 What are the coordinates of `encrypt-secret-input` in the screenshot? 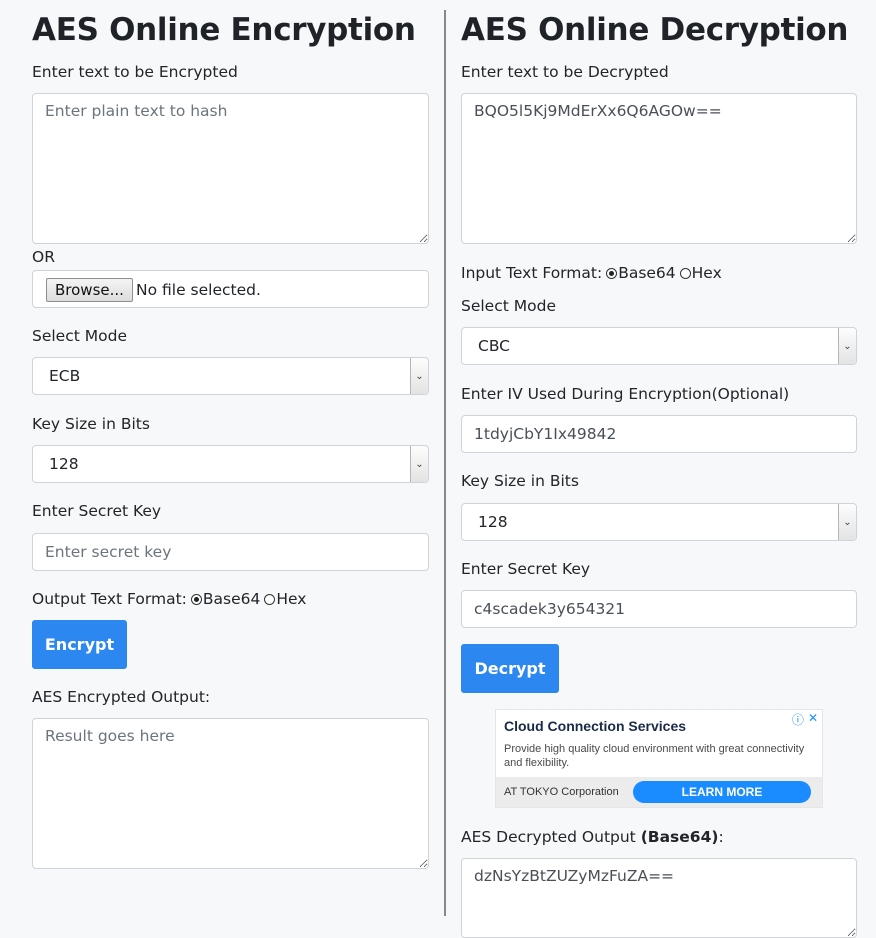 It's located at (230, 552).